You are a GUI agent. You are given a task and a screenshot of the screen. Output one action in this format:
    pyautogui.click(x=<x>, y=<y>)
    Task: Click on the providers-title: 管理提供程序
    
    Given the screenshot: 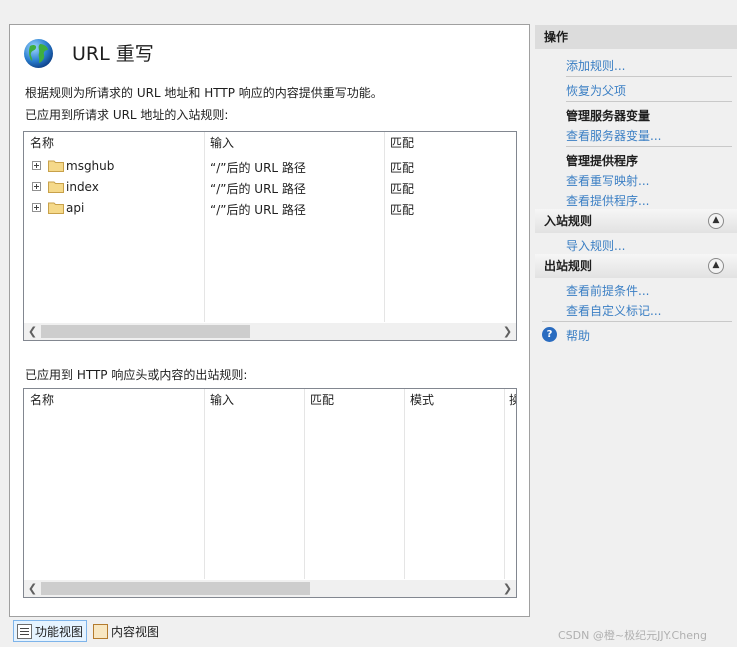 What is the action you would take?
    pyautogui.click(x=602, y=161)
    